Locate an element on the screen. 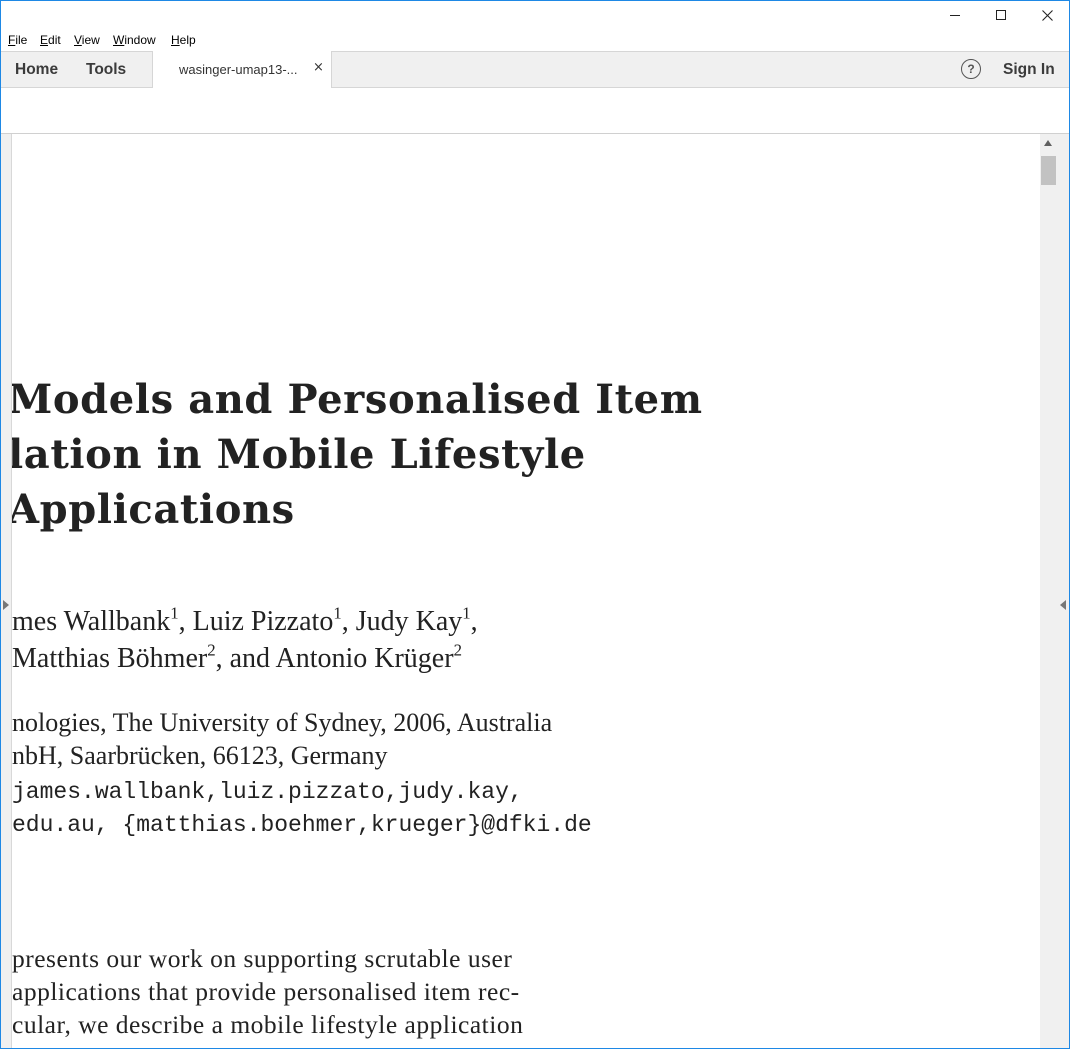 This screenshot has height=1049, width=1070. sign-in-button: Sign In is located at coordinates (1029, 70).